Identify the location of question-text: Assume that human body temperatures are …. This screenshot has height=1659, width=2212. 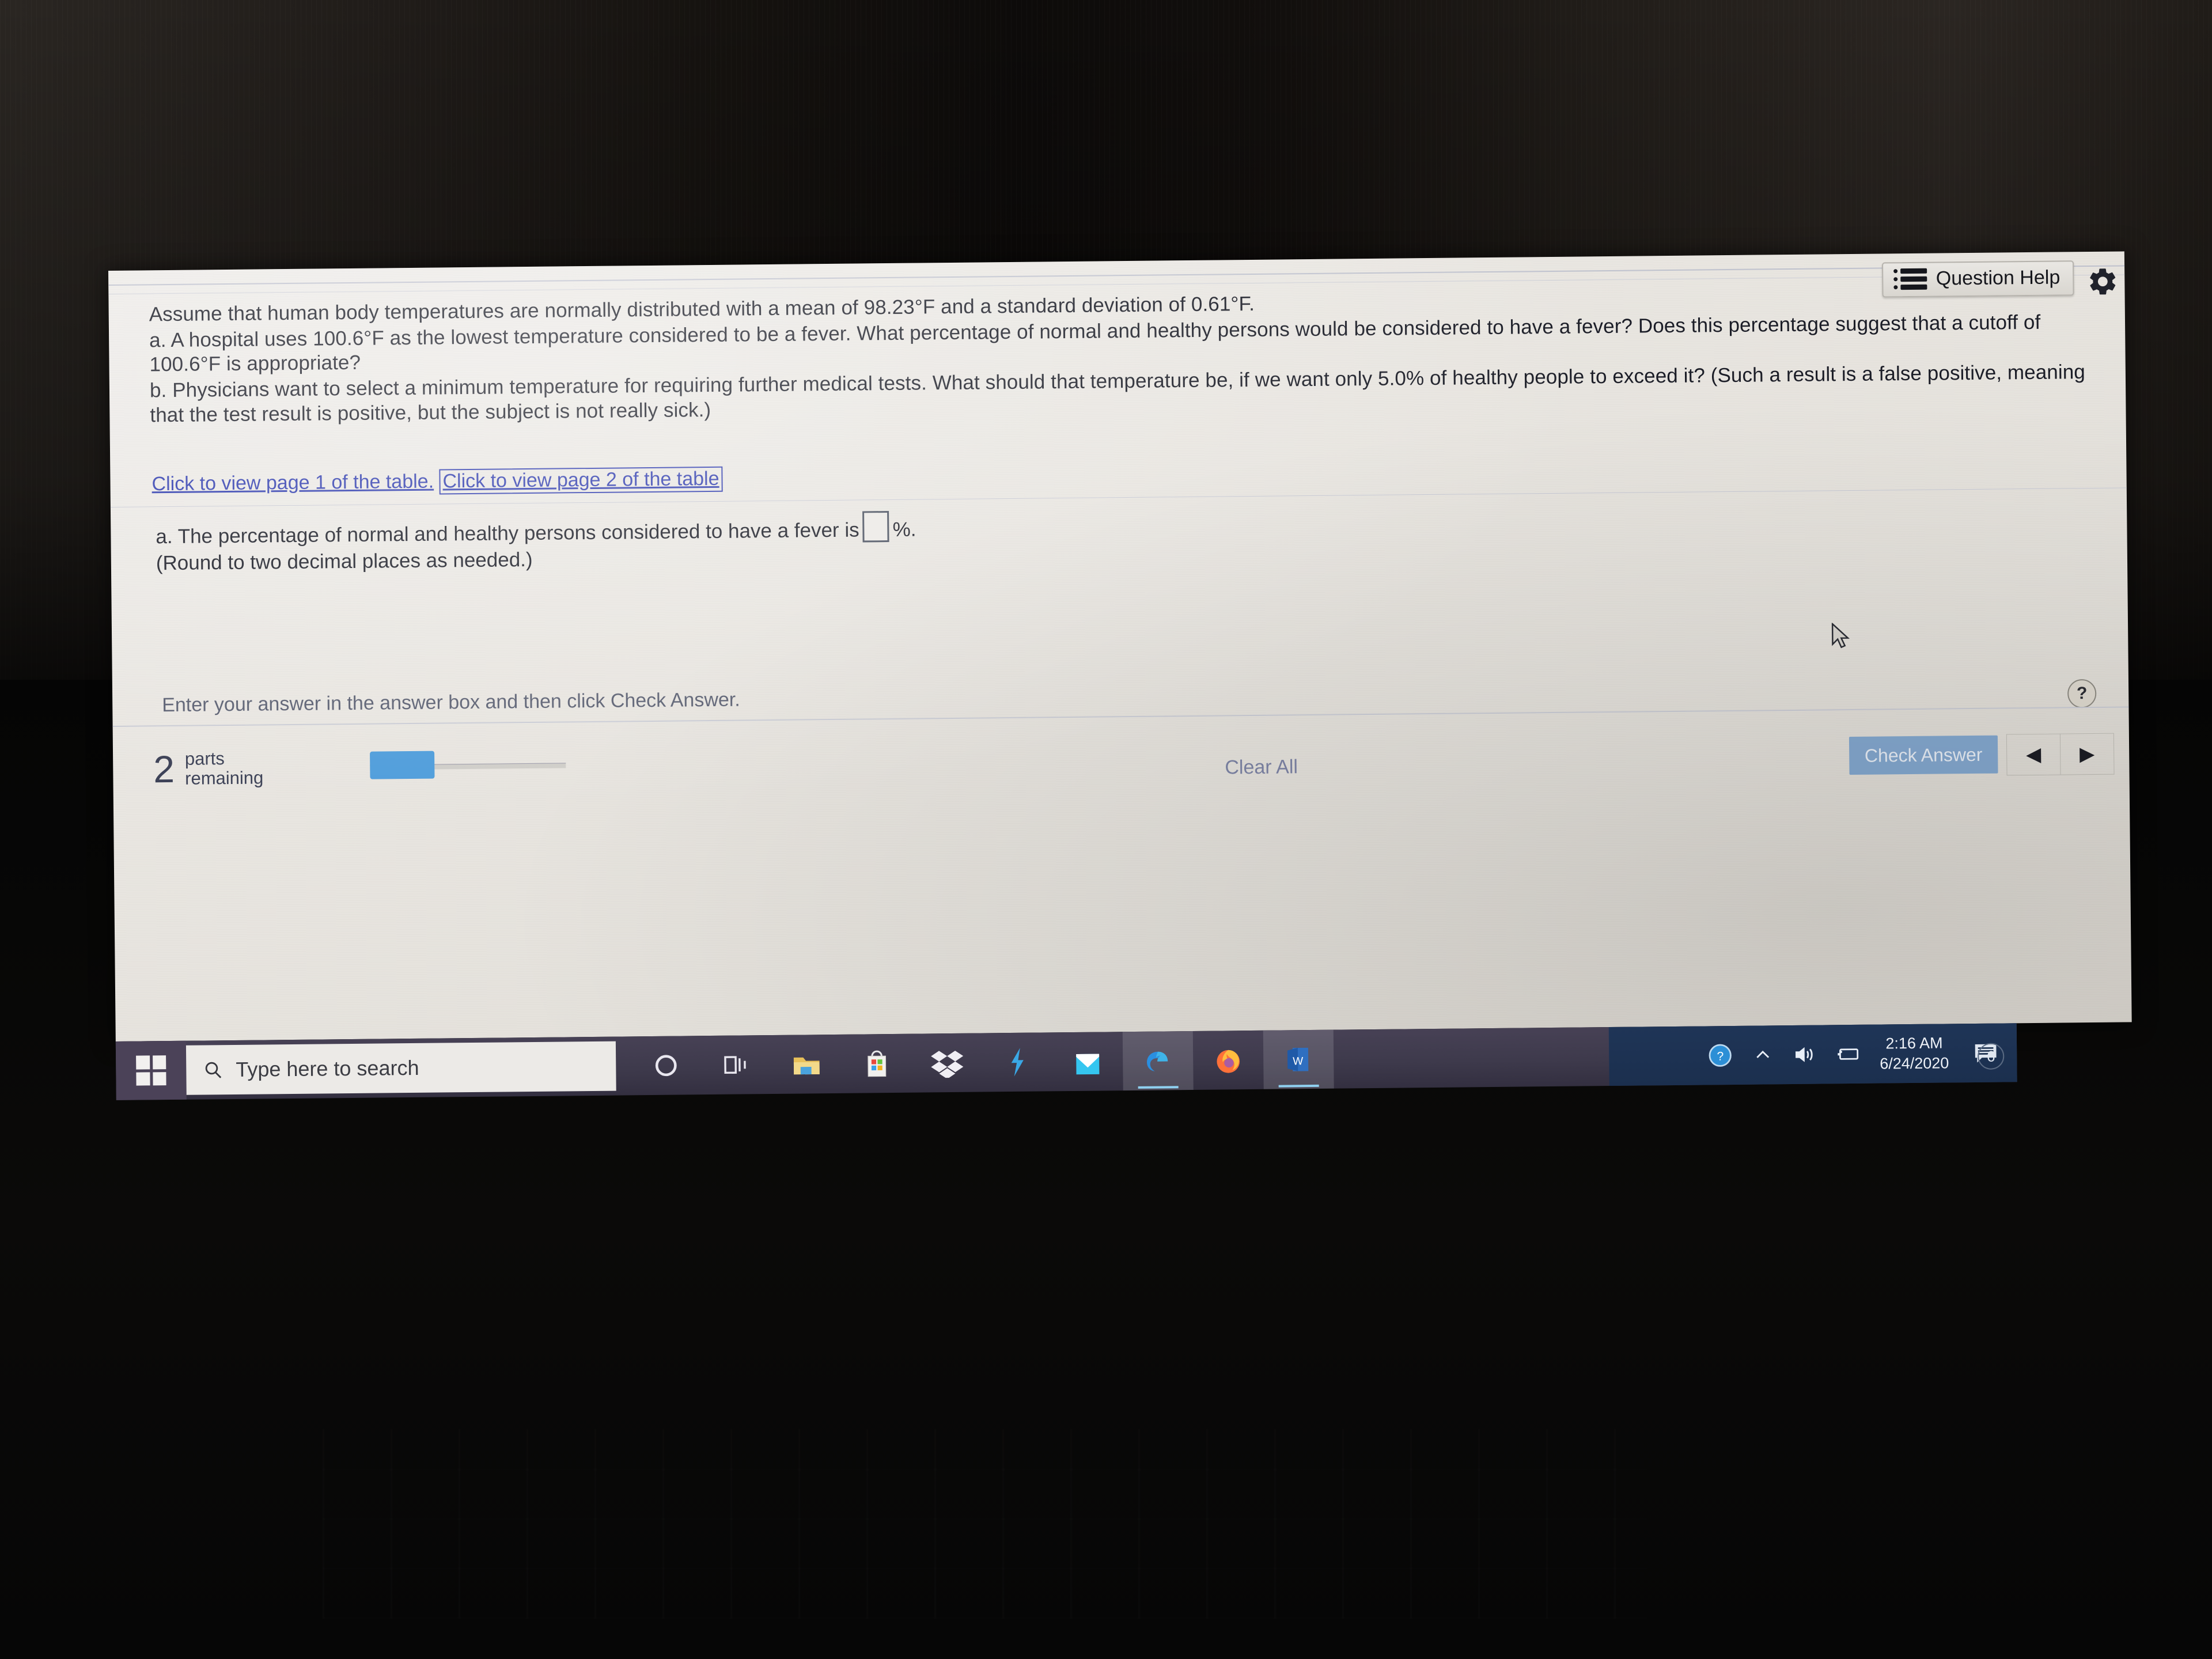
(1121, 356).